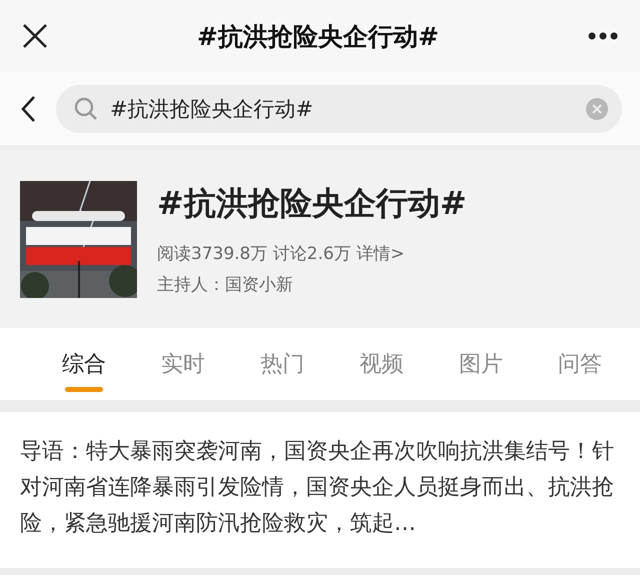 The image size is (640, 575). Describe the element at coordinates (28, 108) in the screenshot. I see `back-button` at that location.